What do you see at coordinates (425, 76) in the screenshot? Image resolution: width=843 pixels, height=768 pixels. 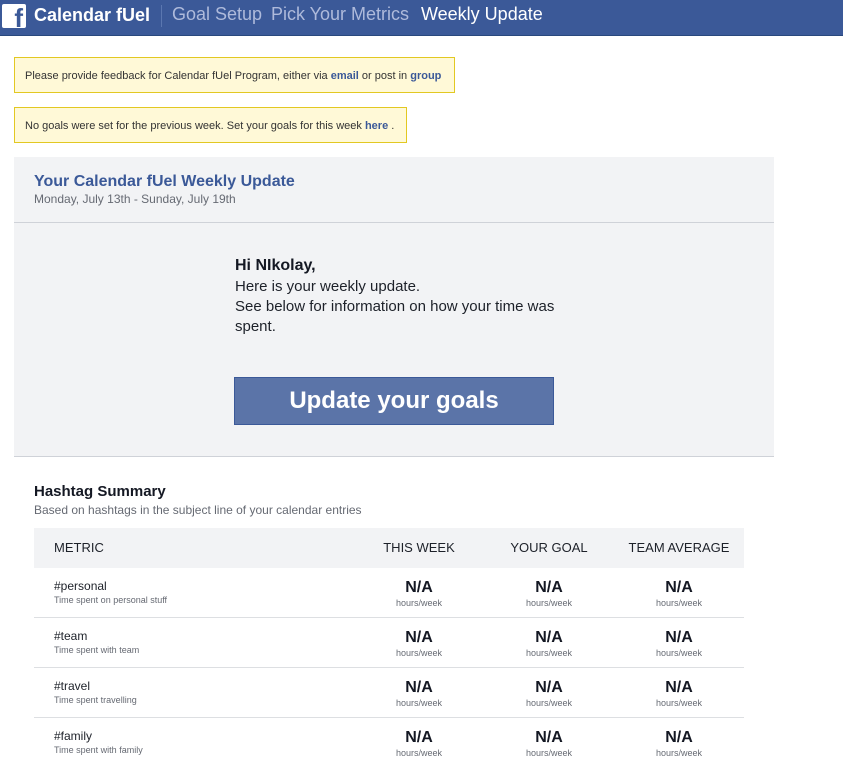 I see `group-link: group` at bounding box center [425, 76].